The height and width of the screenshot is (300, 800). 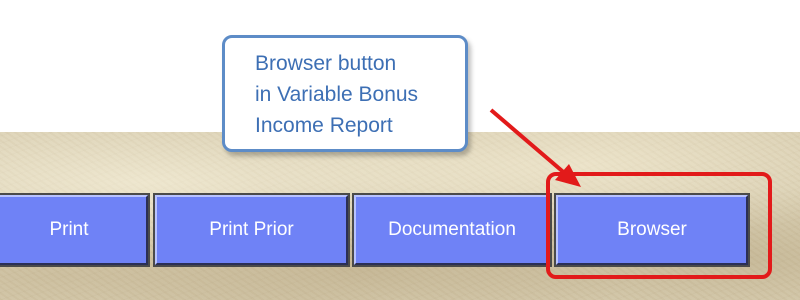 I want to click on browser-button: Browser, so click(x=652, y=230).